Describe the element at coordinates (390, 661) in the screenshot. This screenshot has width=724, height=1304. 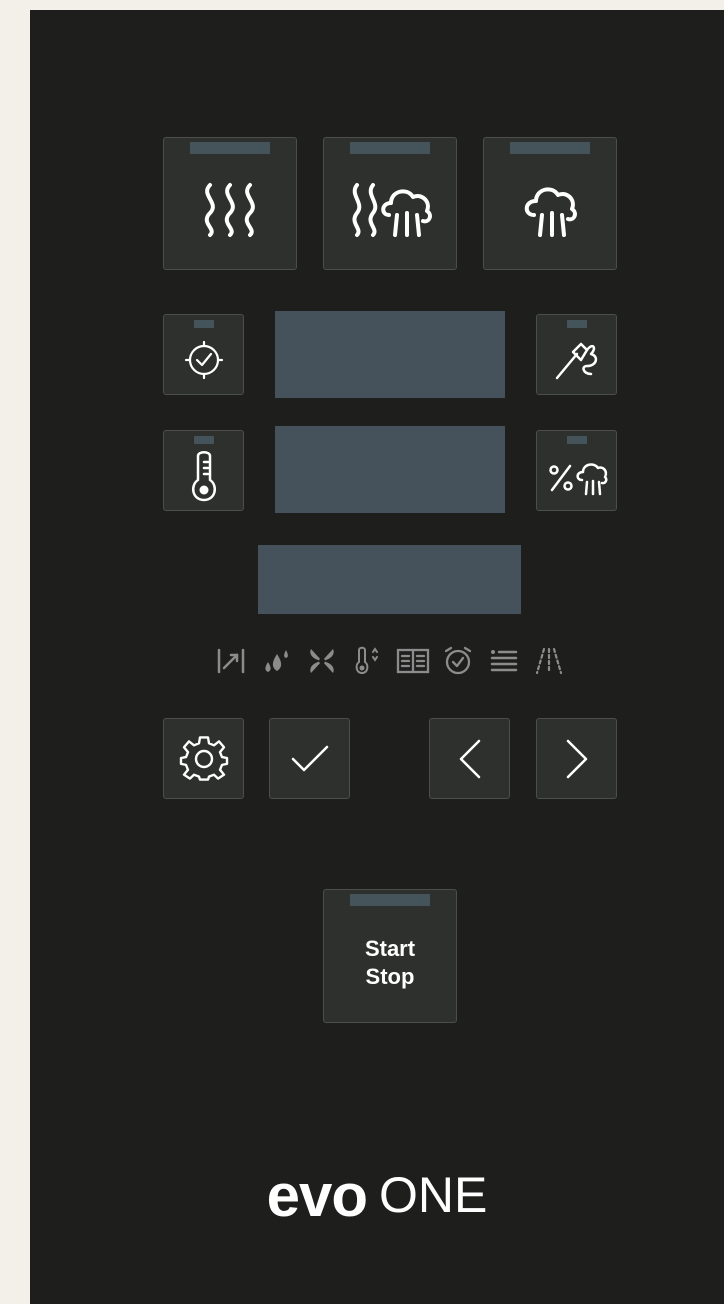
I see `status-indicator-row` at that location.